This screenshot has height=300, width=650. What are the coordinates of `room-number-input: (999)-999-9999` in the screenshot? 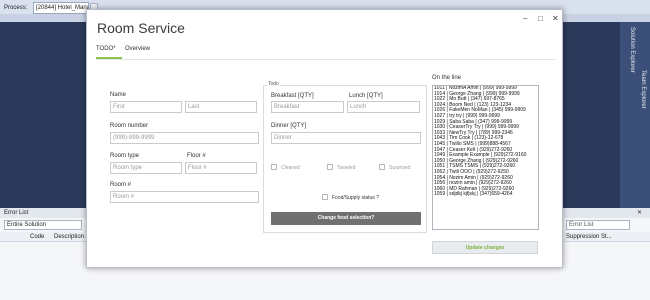 It's located at (184, 138).